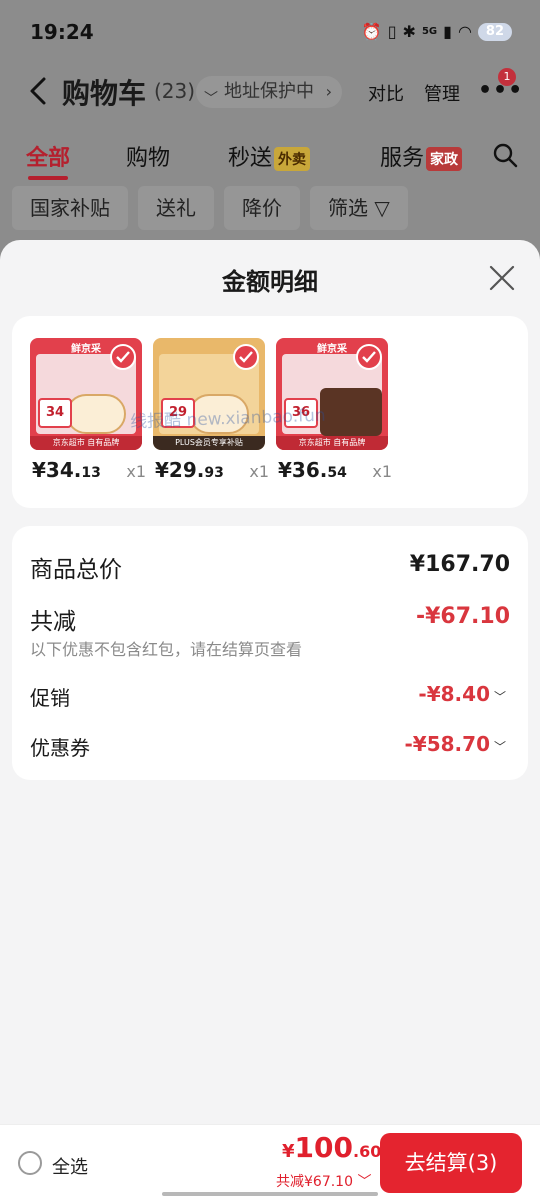 The image size is (540, 1200). I want to click on discount-label: 共减, so click(53, 622).